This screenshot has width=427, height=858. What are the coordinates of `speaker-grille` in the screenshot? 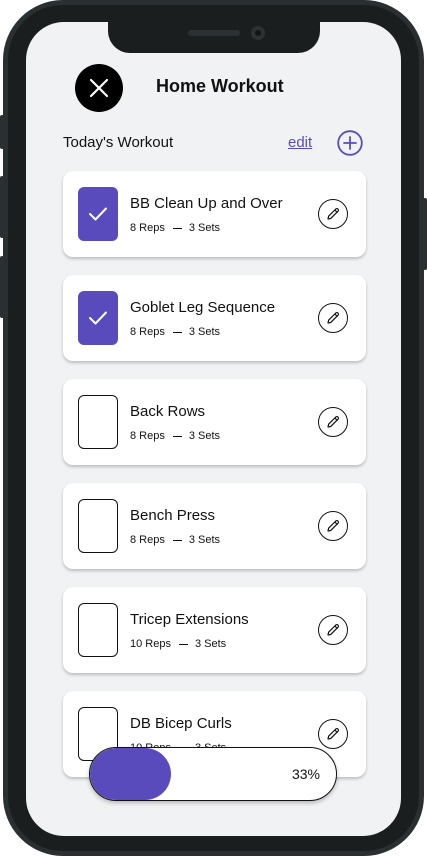 It's located at (214, 33).